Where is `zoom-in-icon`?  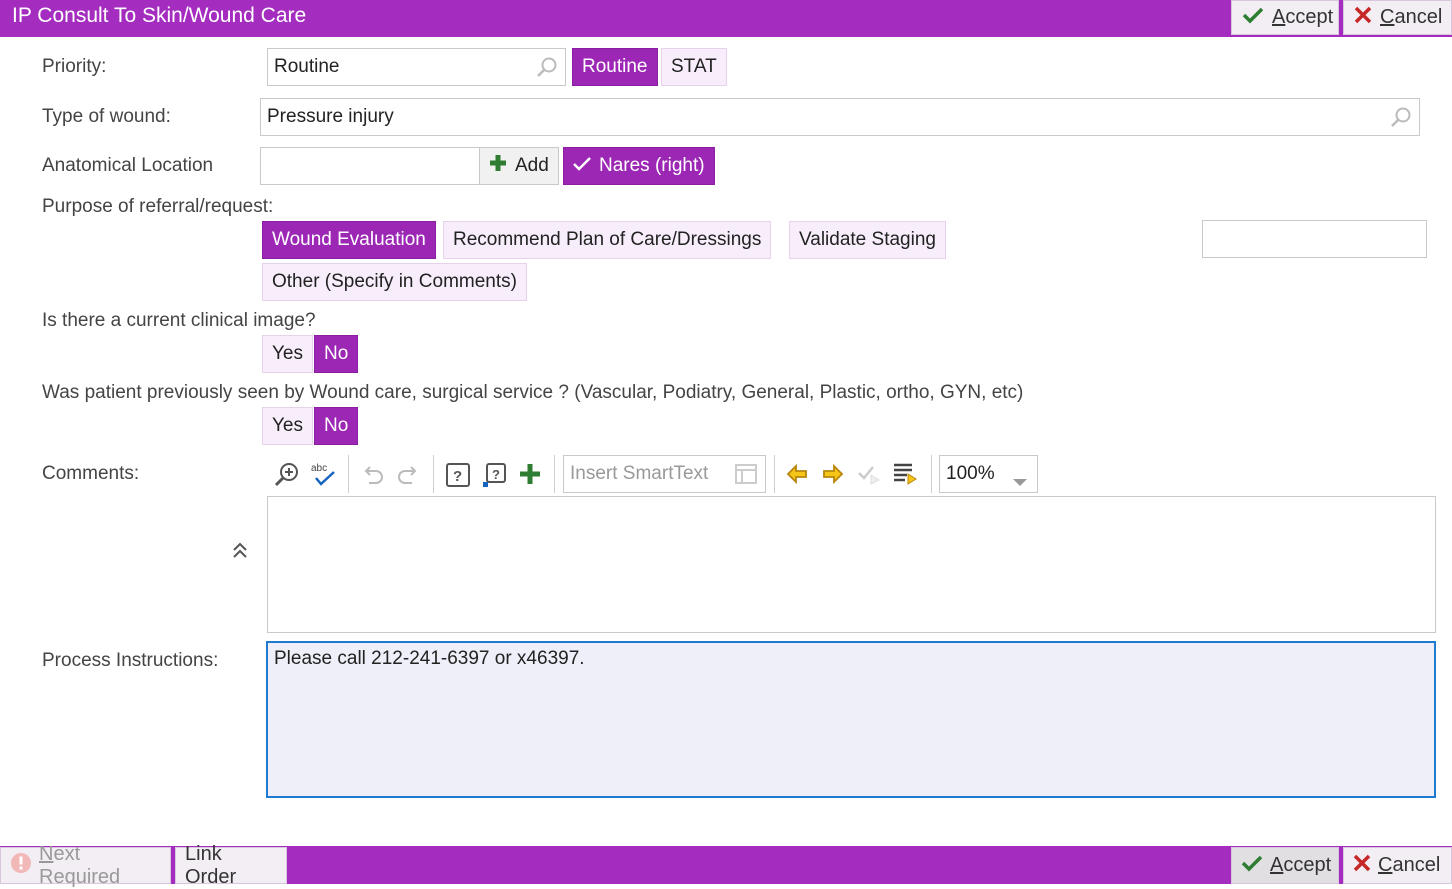
zoom-in-icon is located at coordinates (287, 478).